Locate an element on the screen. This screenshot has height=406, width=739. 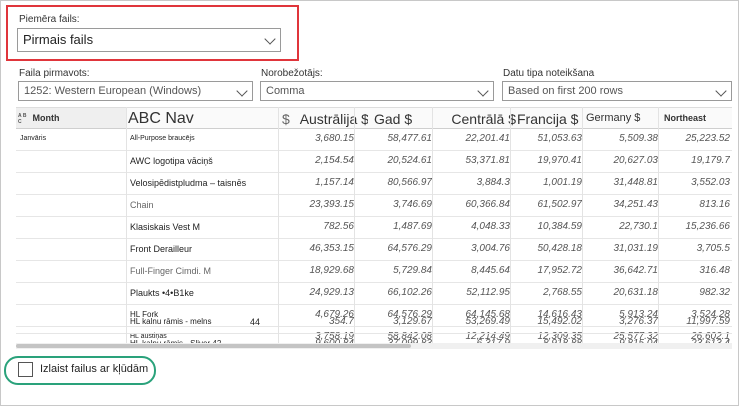
cell-value: 2,768.55 is located at coordinates (562, 292).